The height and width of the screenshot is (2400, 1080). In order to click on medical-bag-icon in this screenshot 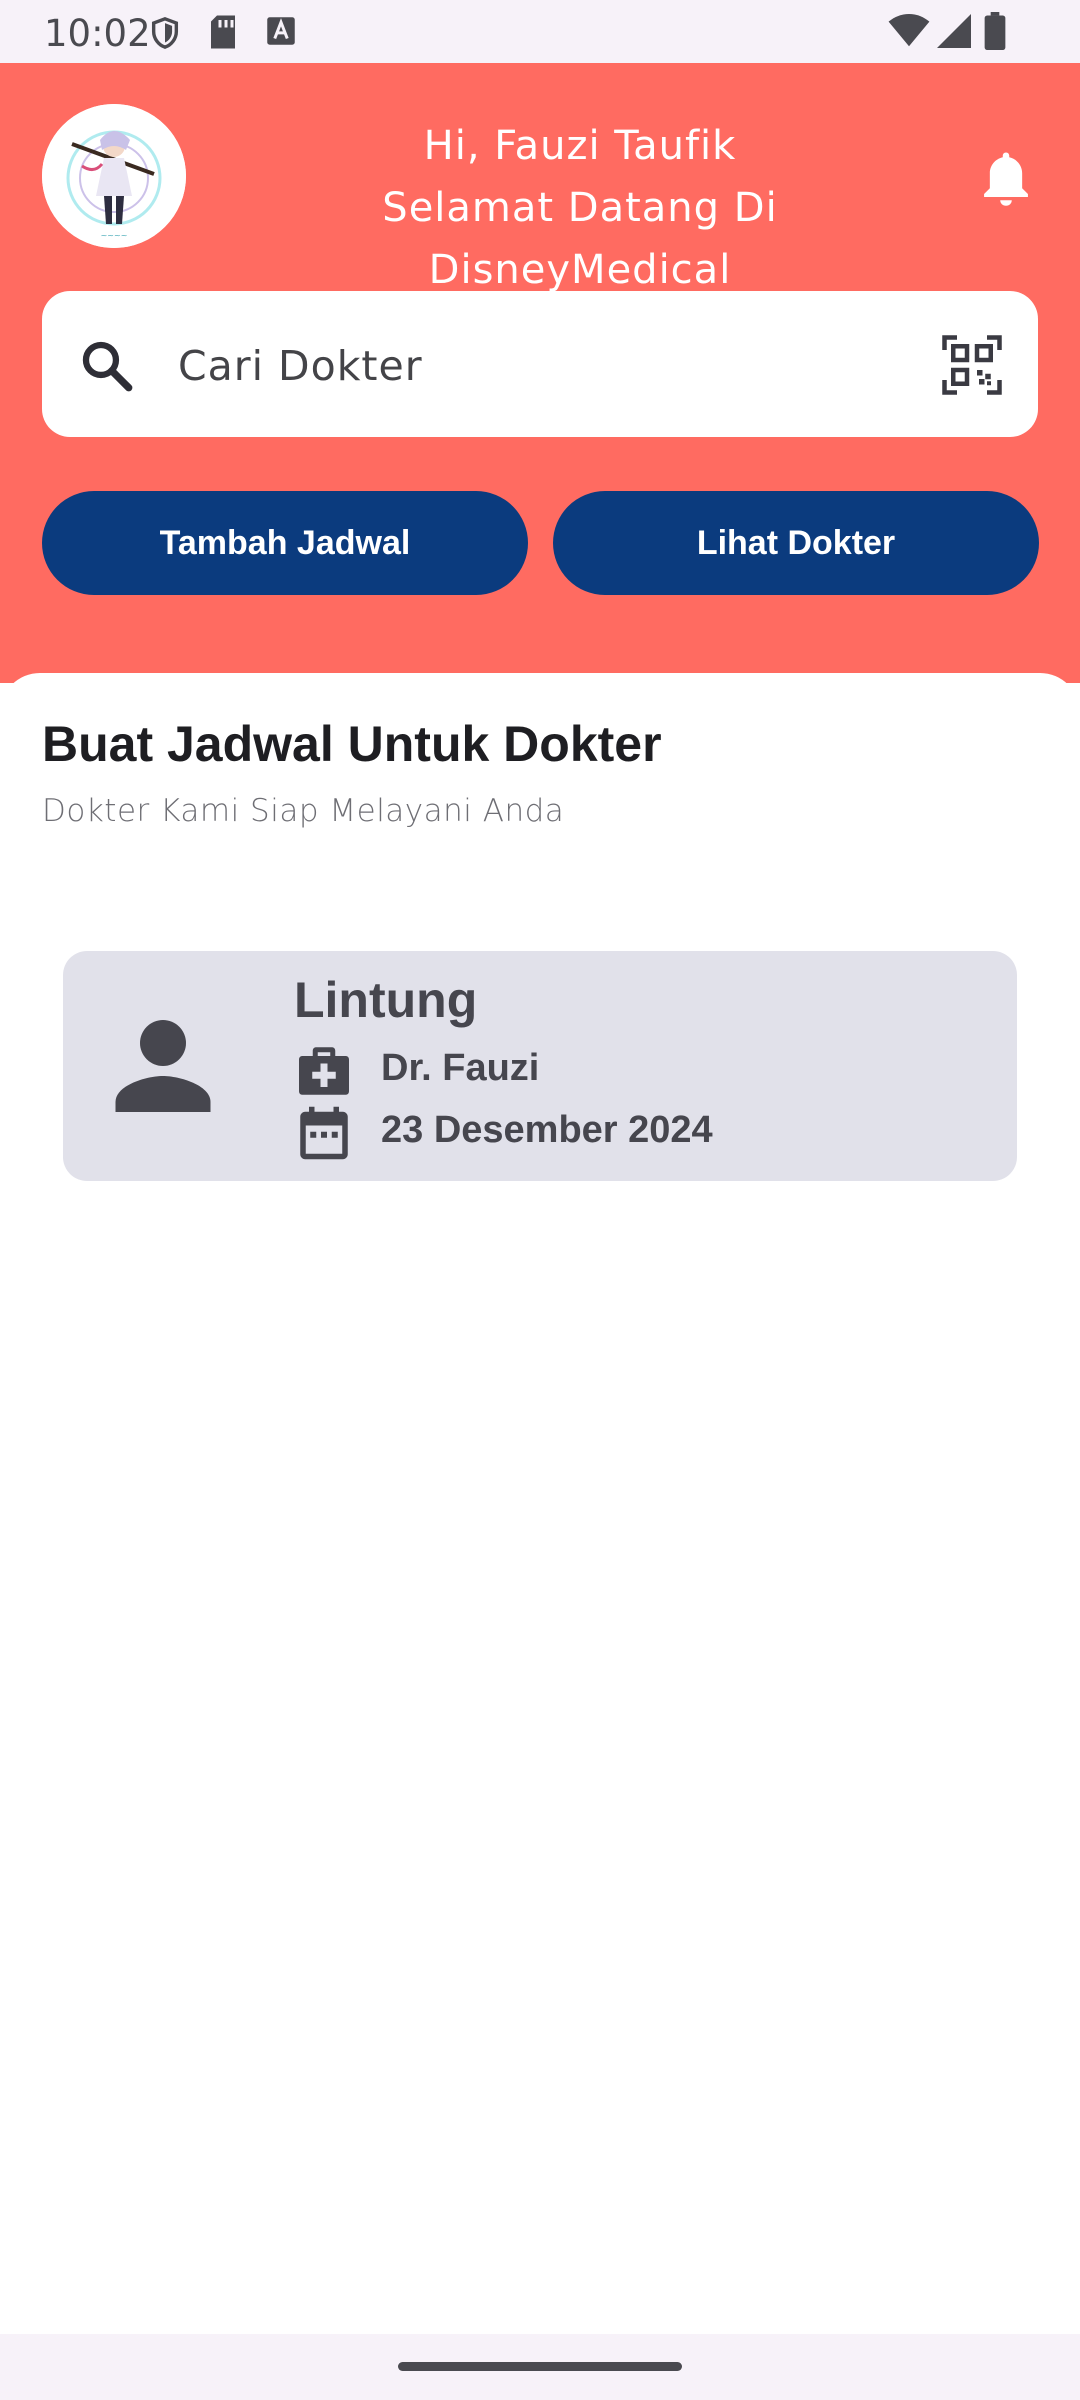, I will do `click(324, 1071)`.